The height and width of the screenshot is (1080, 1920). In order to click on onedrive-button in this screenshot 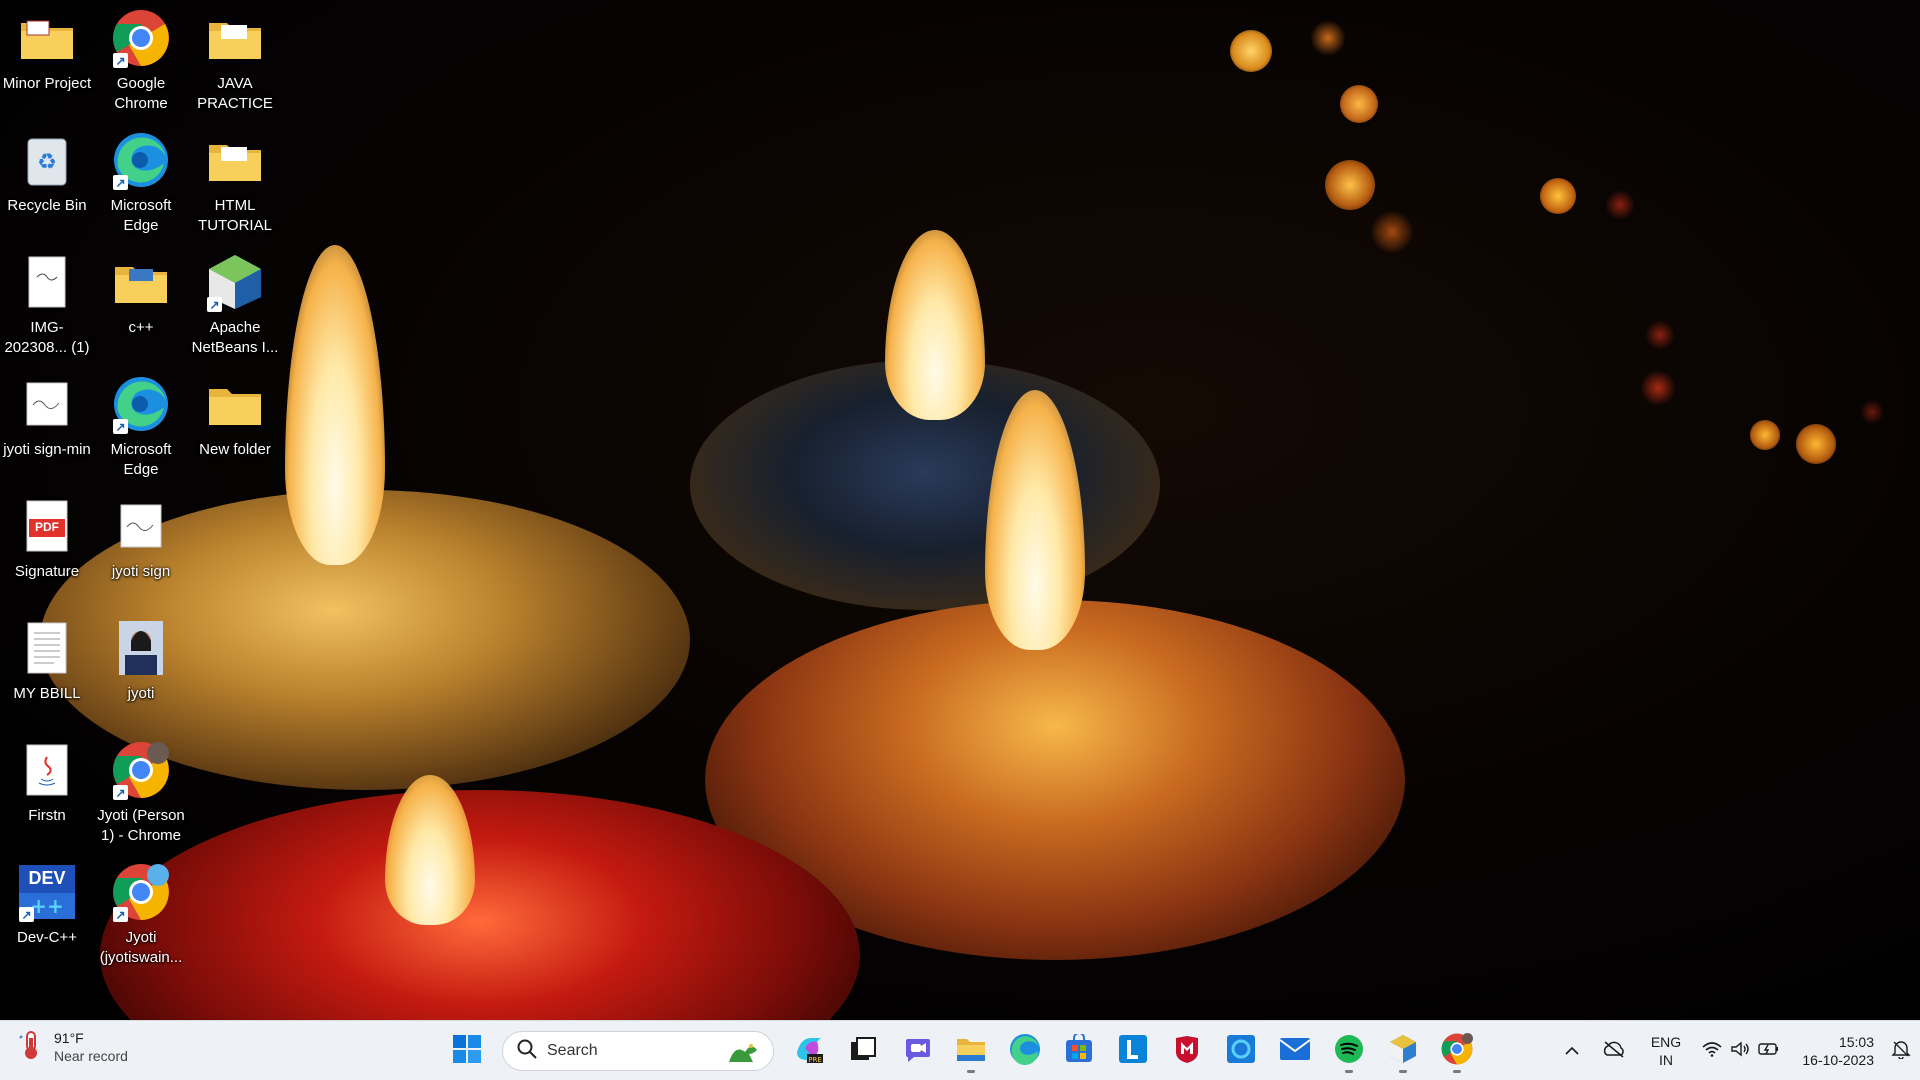, I will do `click(1614, 1050)`.